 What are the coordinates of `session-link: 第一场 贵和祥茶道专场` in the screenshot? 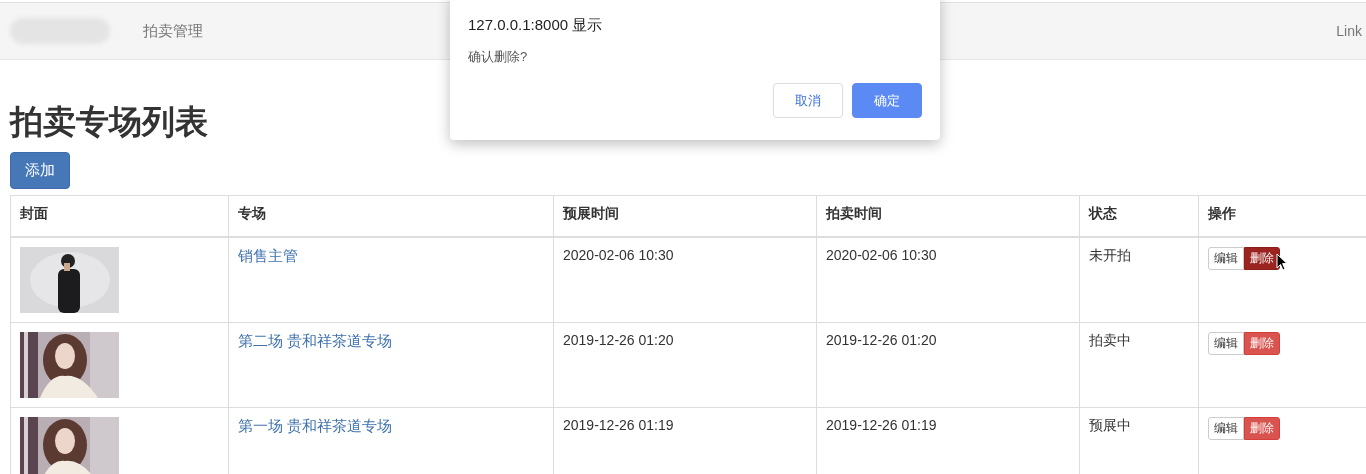 It's located at (315, 425).